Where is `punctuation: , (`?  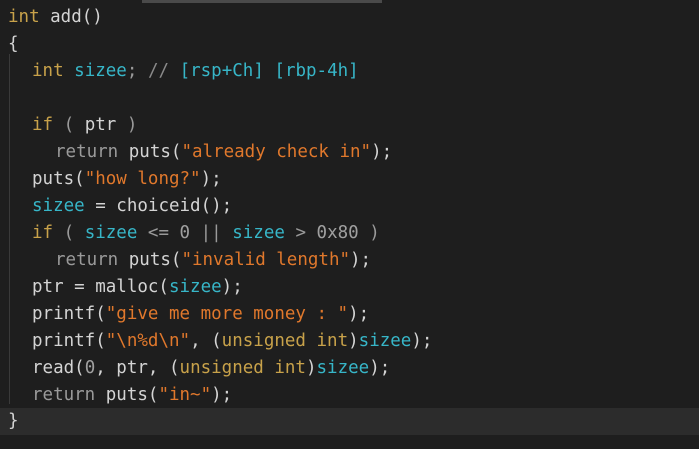
punctuation: , ( is located at coordinates (206, 341).